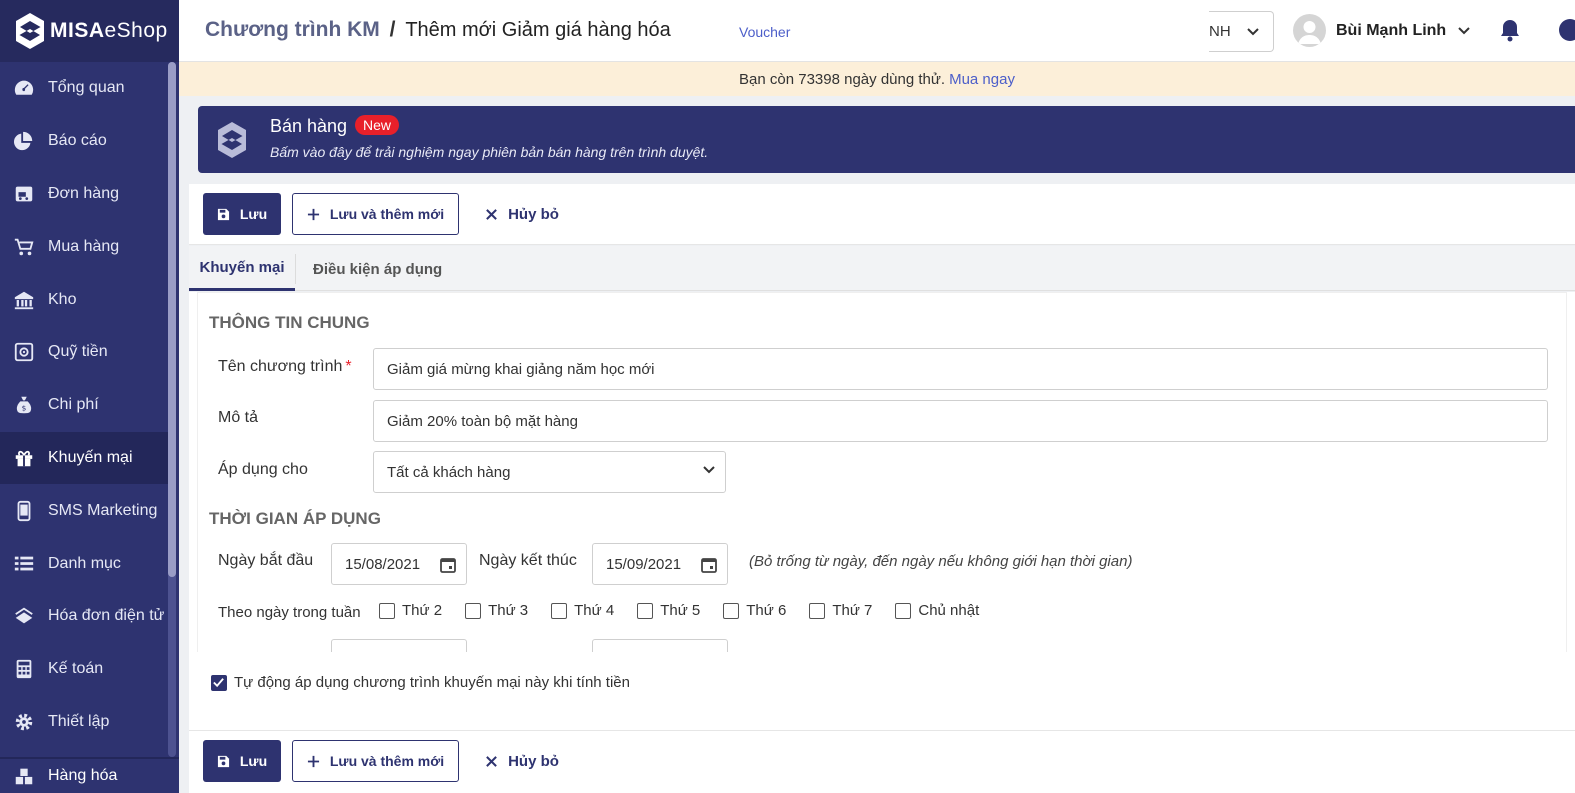 This screenshot has height=793, width=1575. I want to click on start-time-input, so click(399, 645).